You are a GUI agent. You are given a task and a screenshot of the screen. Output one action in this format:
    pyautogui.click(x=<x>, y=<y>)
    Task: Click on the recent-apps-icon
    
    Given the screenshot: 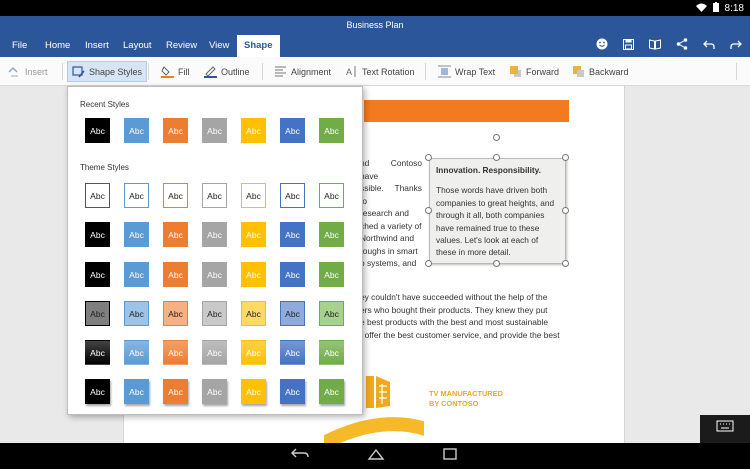 What is the action you would take?
    pyautogui.click(x=450, y=455)
    